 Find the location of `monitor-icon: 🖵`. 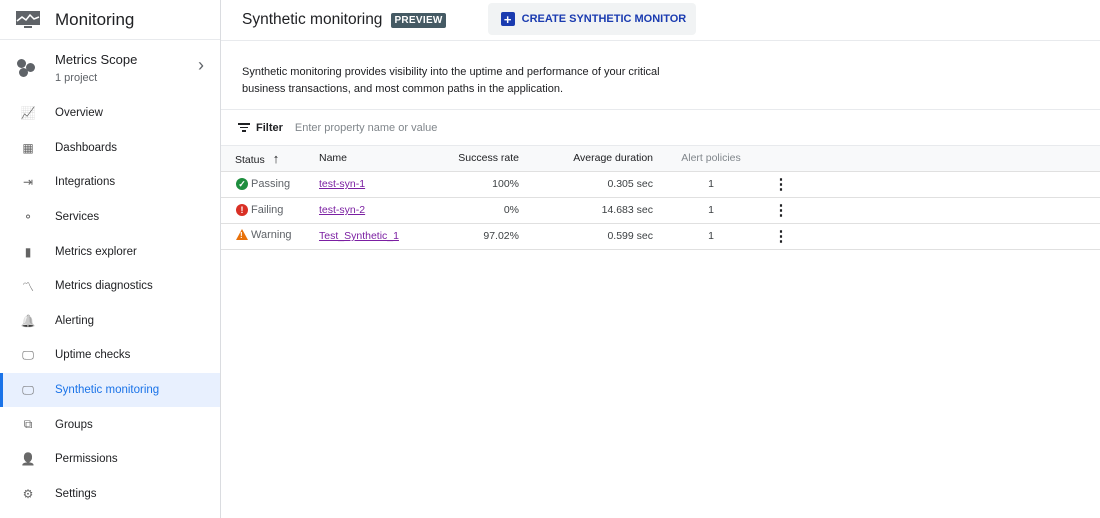

monitor-icon: 🖵 is located at coordinates (28, 354).